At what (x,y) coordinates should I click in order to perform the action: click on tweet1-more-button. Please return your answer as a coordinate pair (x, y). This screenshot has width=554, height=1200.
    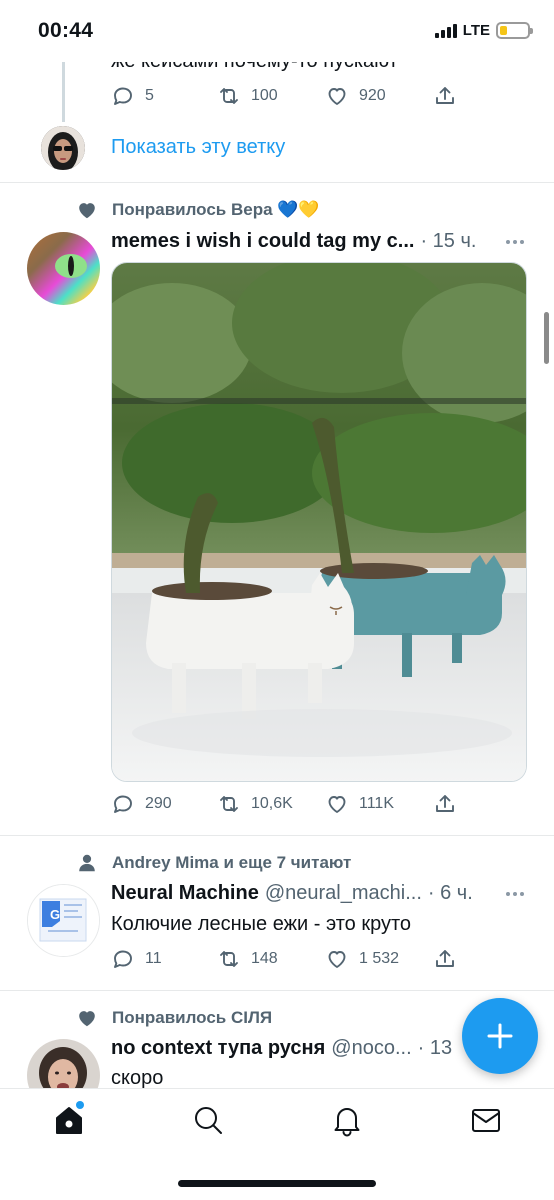
    Looking at the image, I should click on (515, 242).